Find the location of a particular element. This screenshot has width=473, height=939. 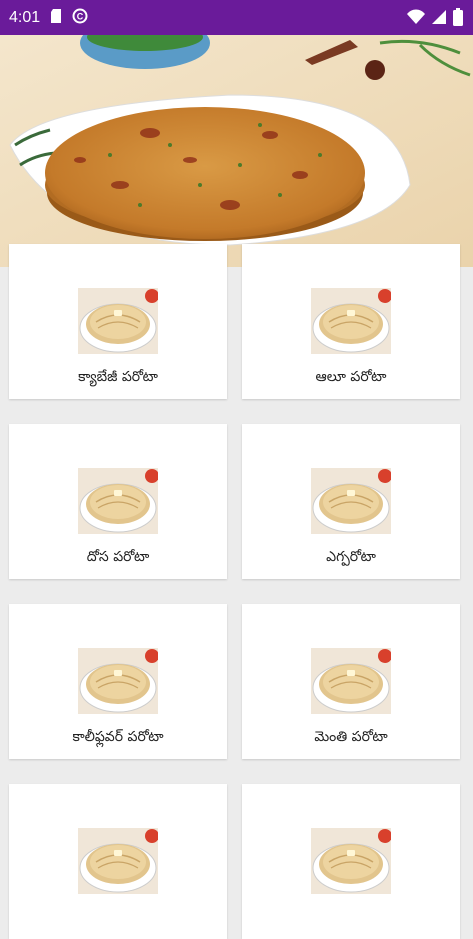

cell-signal-icon is located at coordinates (439, 19).